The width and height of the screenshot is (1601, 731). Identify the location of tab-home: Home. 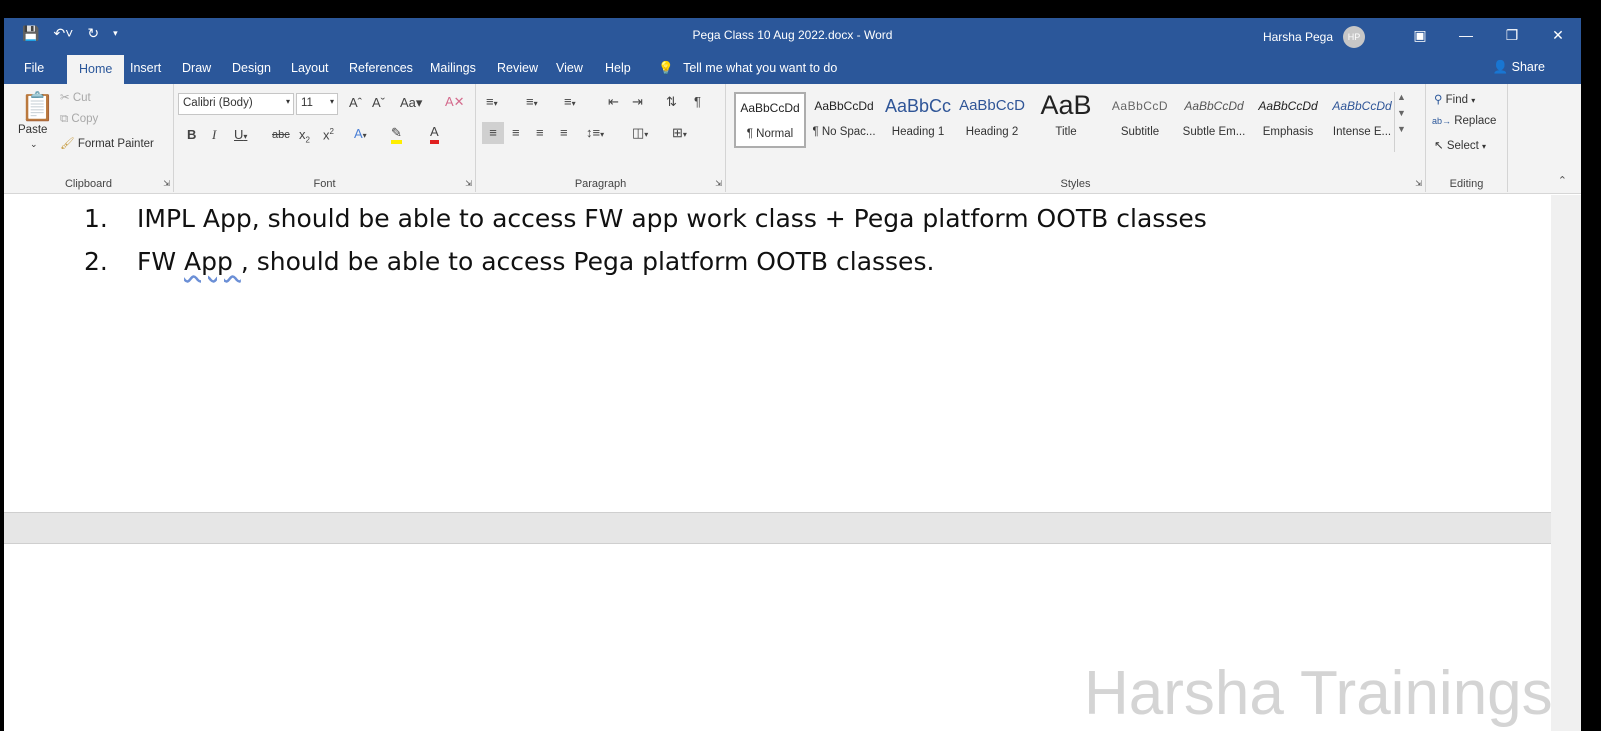
(96, 69).